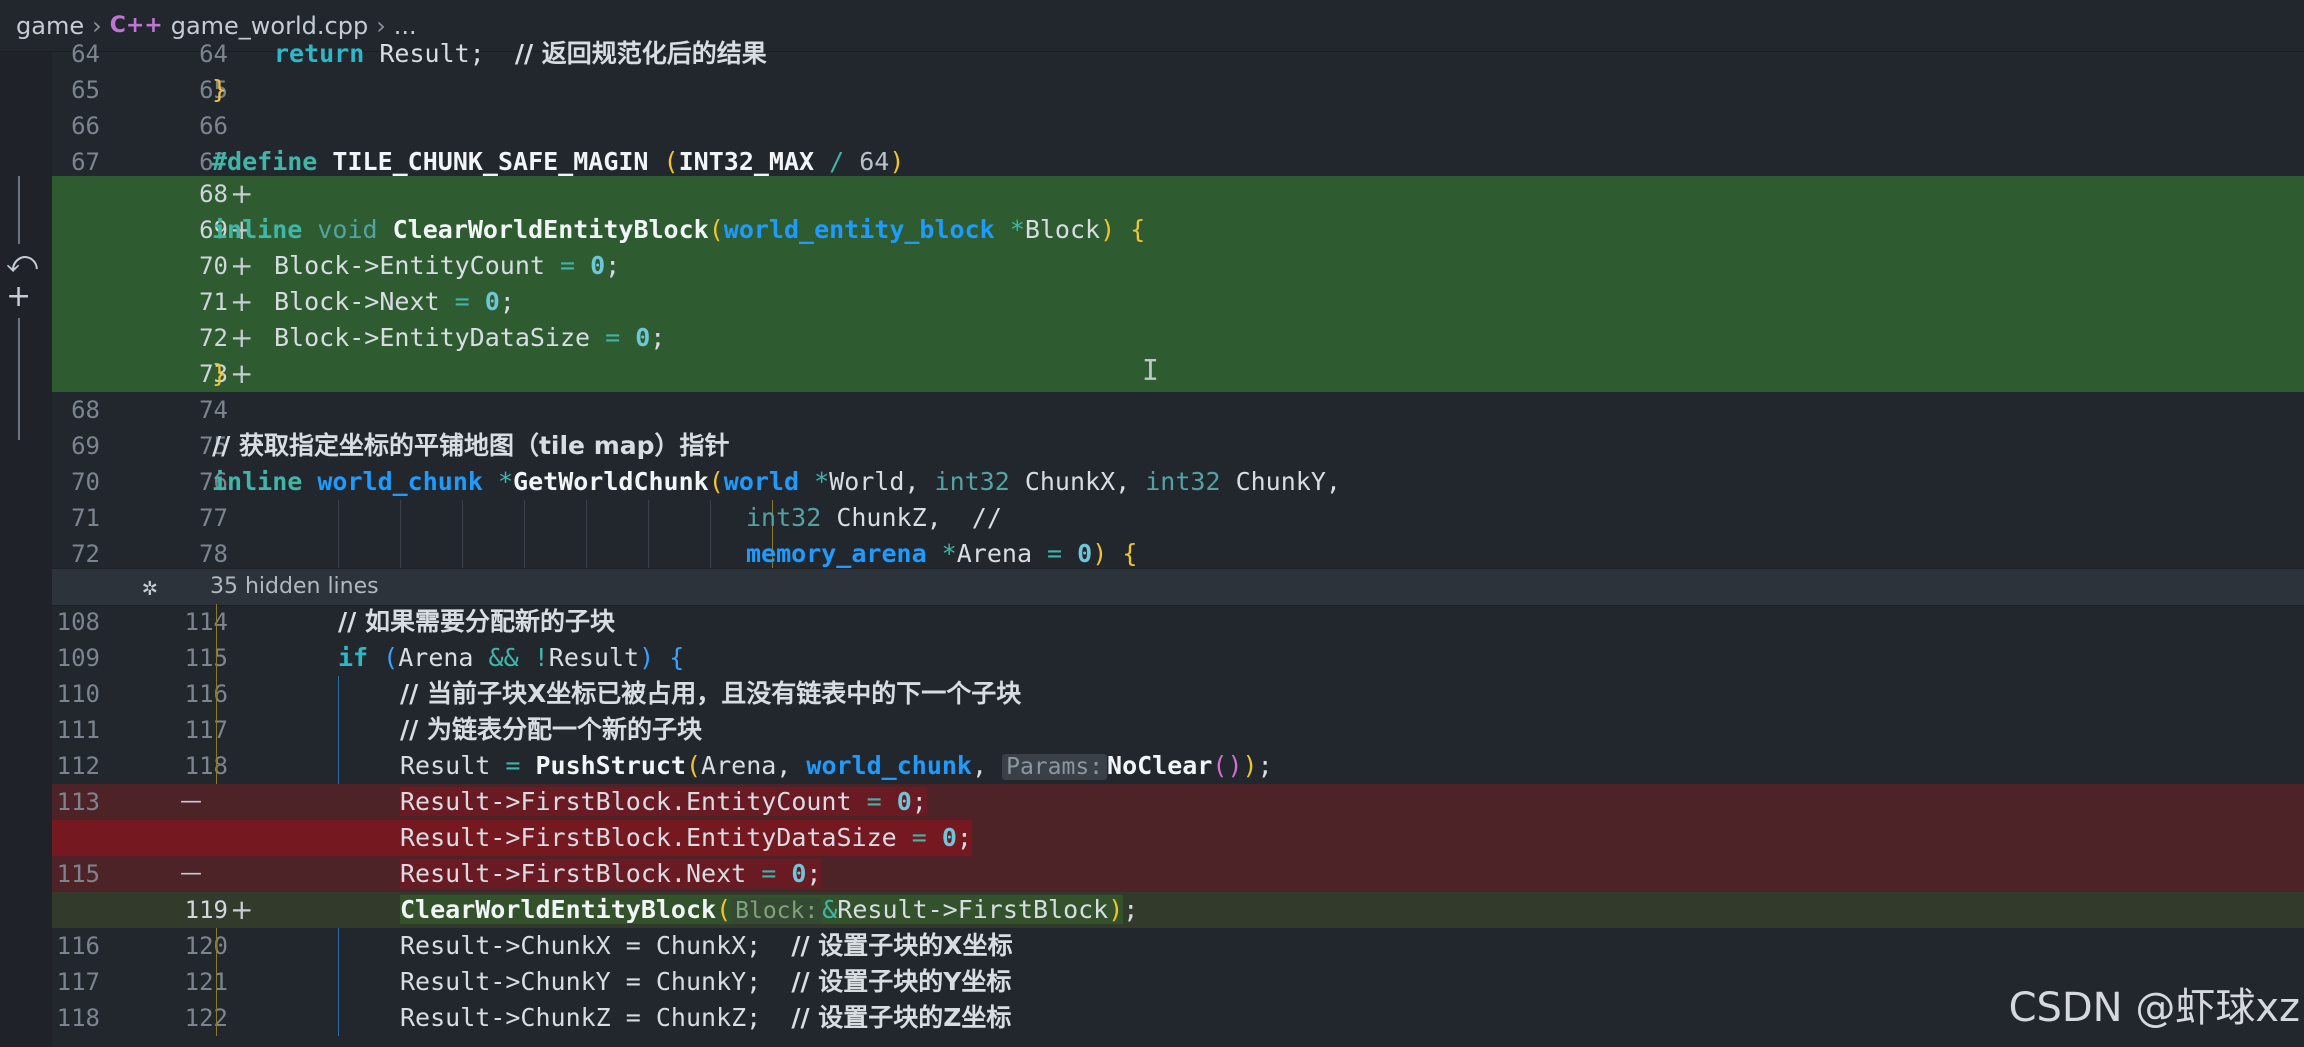  What do you see at coordinates (206, 910) in the screenshot?
I see `line-number-new: 119` at bounding box center [206, 910].